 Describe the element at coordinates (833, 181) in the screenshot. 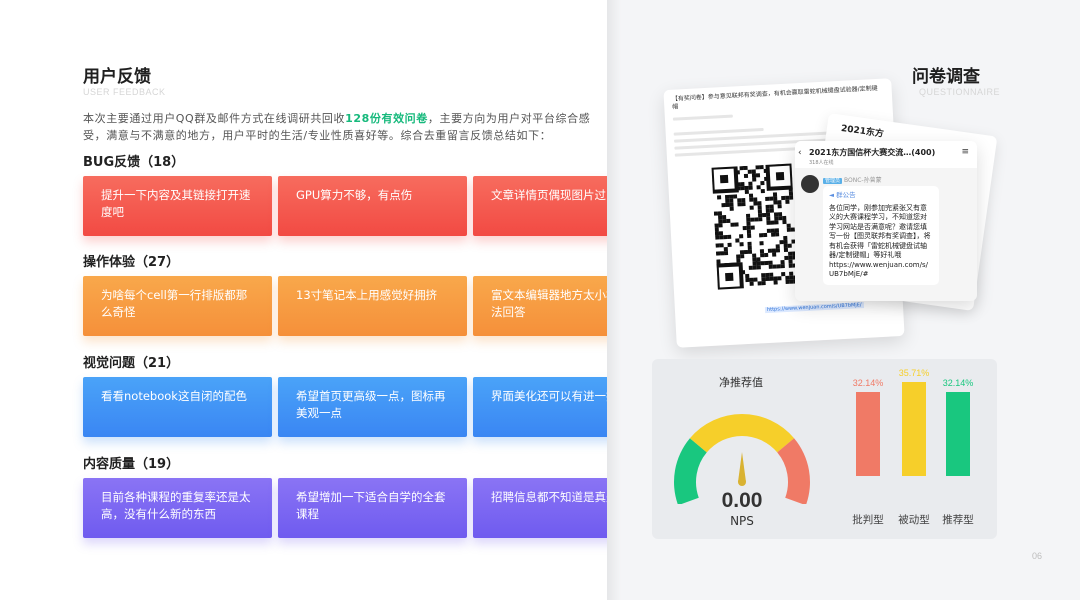

I see `admin-badge: 管理员` at that location.